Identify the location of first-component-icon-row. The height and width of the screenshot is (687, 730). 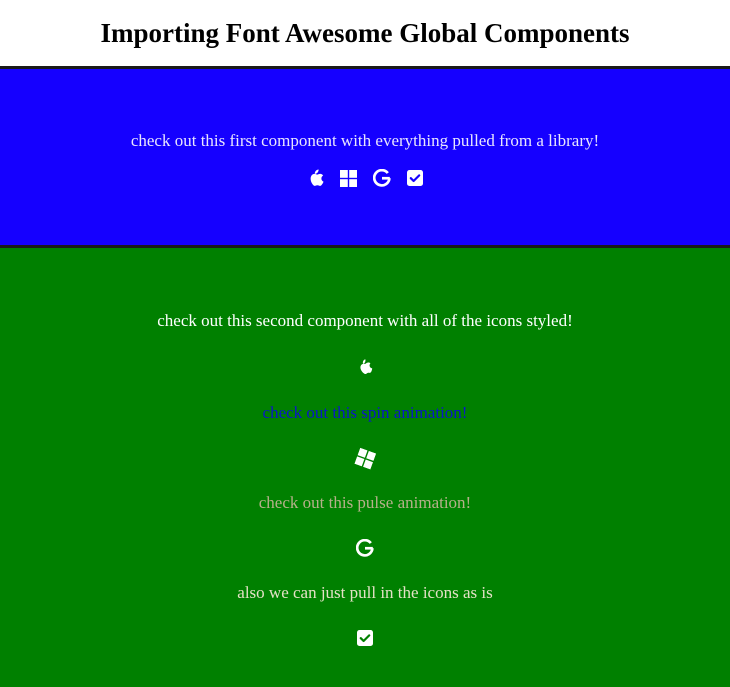
(365, 178).